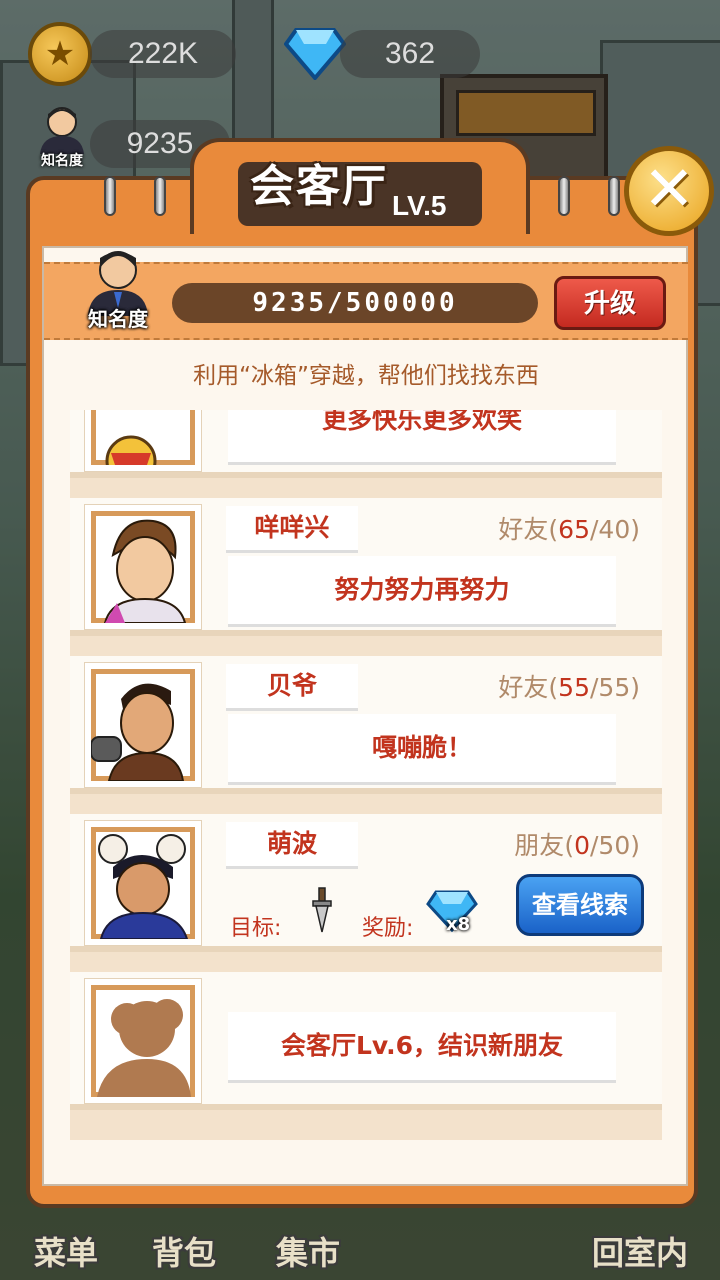 This screenshot has width=720, height=1280. What do you see at coordinates (292, 845) in the screenshot?
I see `character-name: 萌波` at bounding box center [292, 845].